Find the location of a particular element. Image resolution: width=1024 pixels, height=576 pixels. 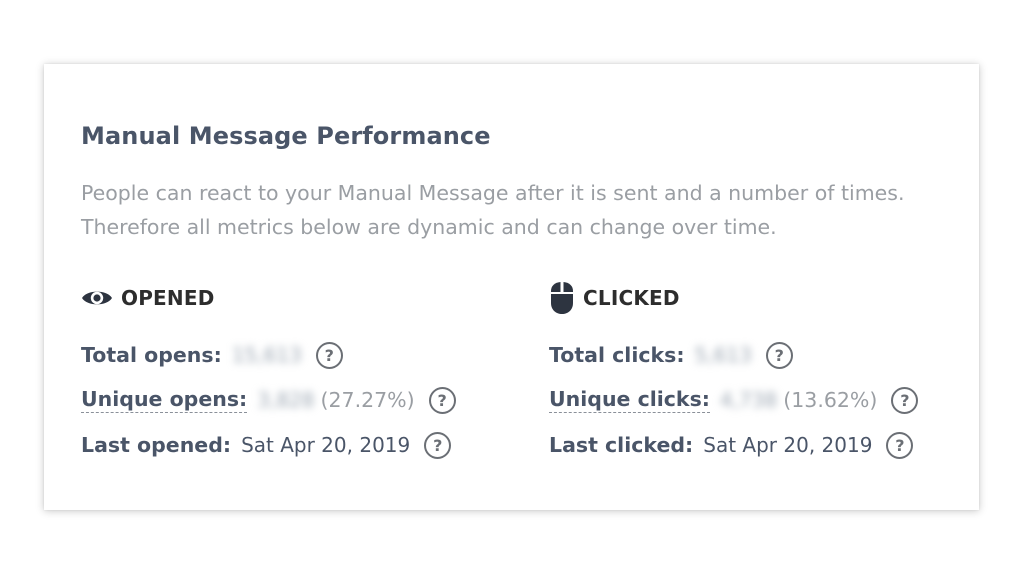

total-opens-help-icon: ? is located at coordinates (329, 355).